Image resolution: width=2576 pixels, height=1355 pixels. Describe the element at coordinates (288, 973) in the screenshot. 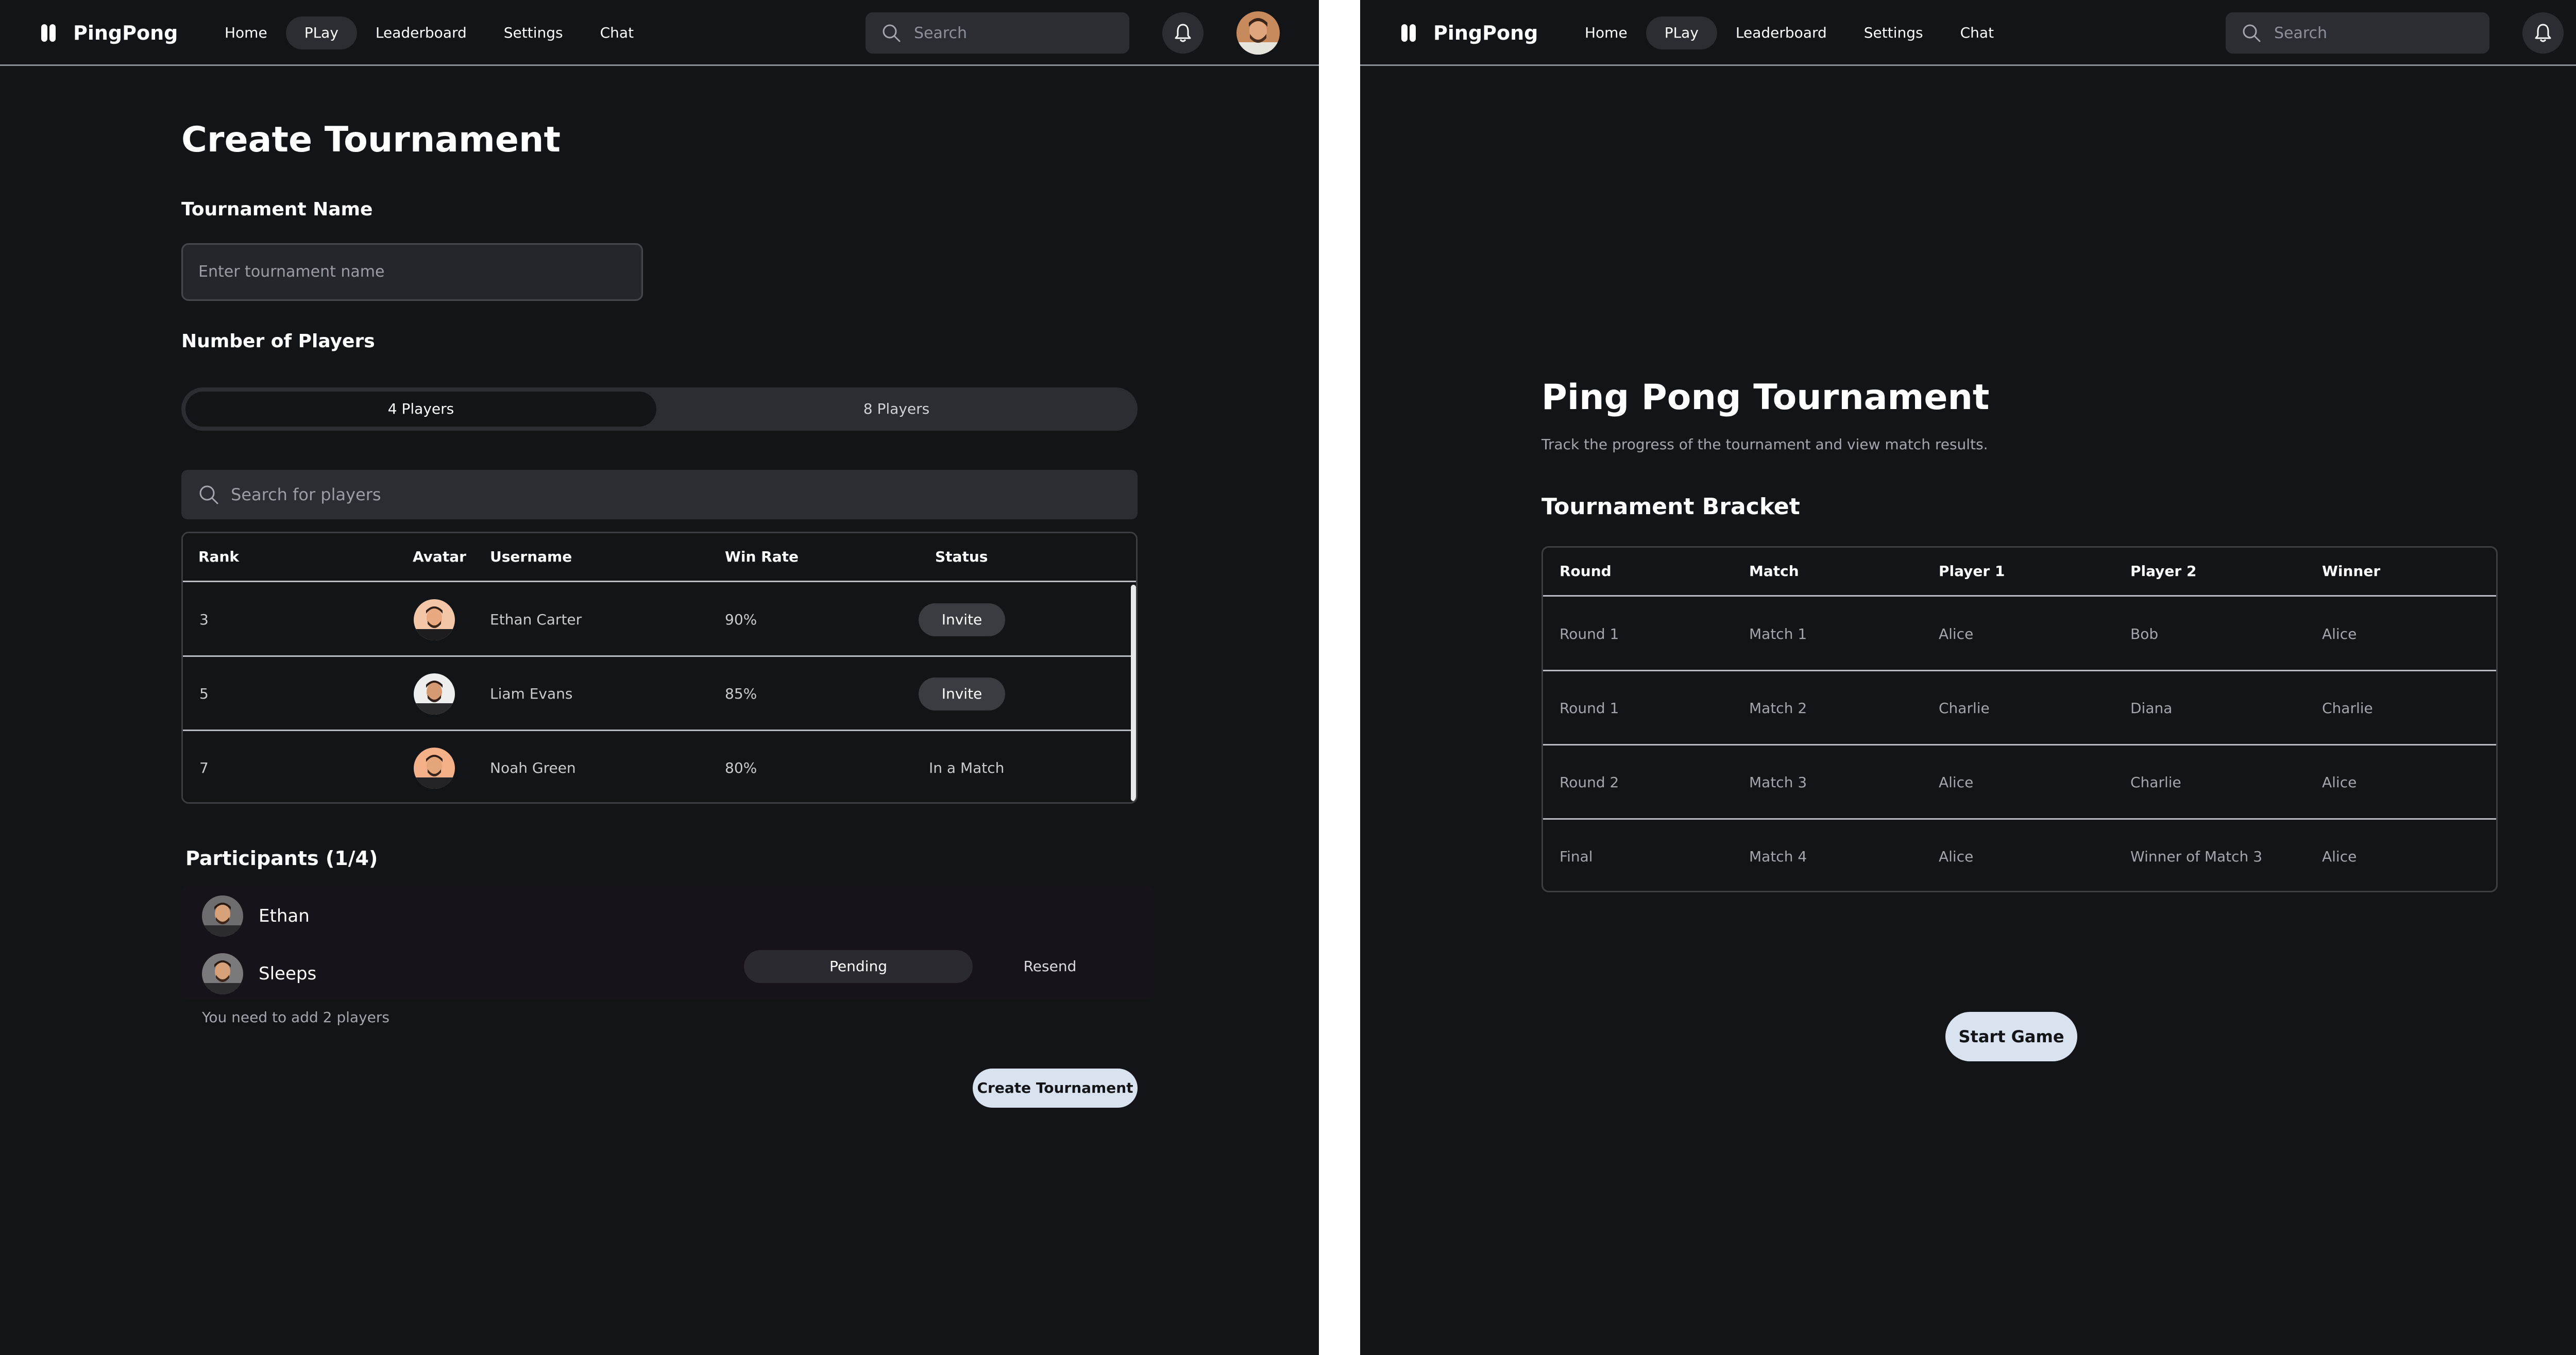

I see `participant-name: Sleeps` at that location.